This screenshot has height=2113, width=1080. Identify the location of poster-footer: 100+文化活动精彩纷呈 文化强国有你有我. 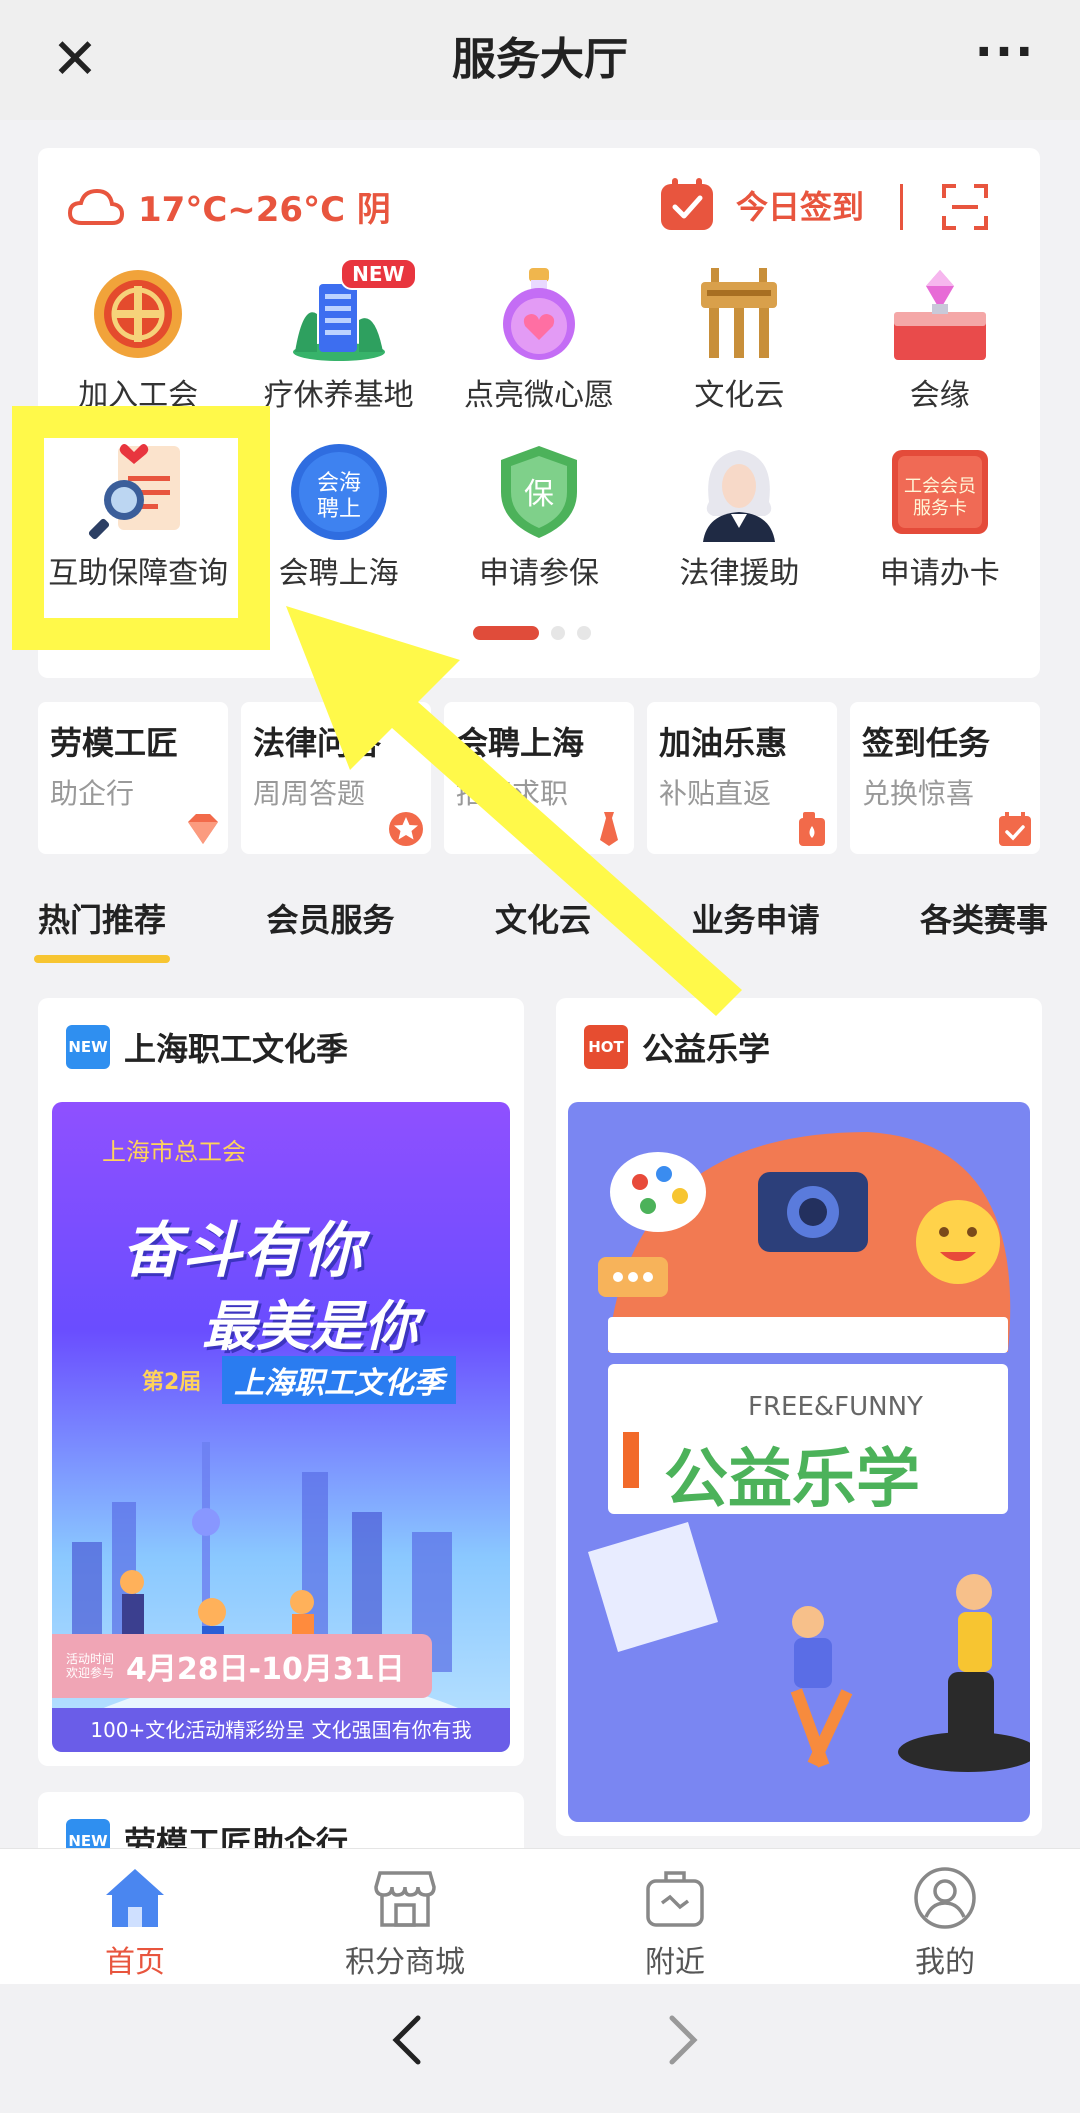
(281, 1730).